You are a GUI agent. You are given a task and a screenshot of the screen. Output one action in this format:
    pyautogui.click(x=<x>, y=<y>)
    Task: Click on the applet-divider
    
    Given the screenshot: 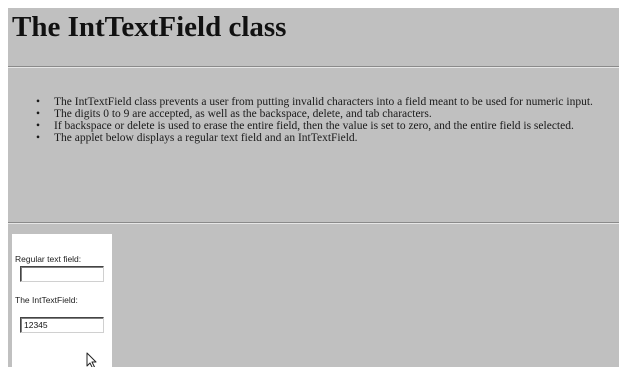 What is the action you would take?
    pyautogui.click(x=313, y=223)
    